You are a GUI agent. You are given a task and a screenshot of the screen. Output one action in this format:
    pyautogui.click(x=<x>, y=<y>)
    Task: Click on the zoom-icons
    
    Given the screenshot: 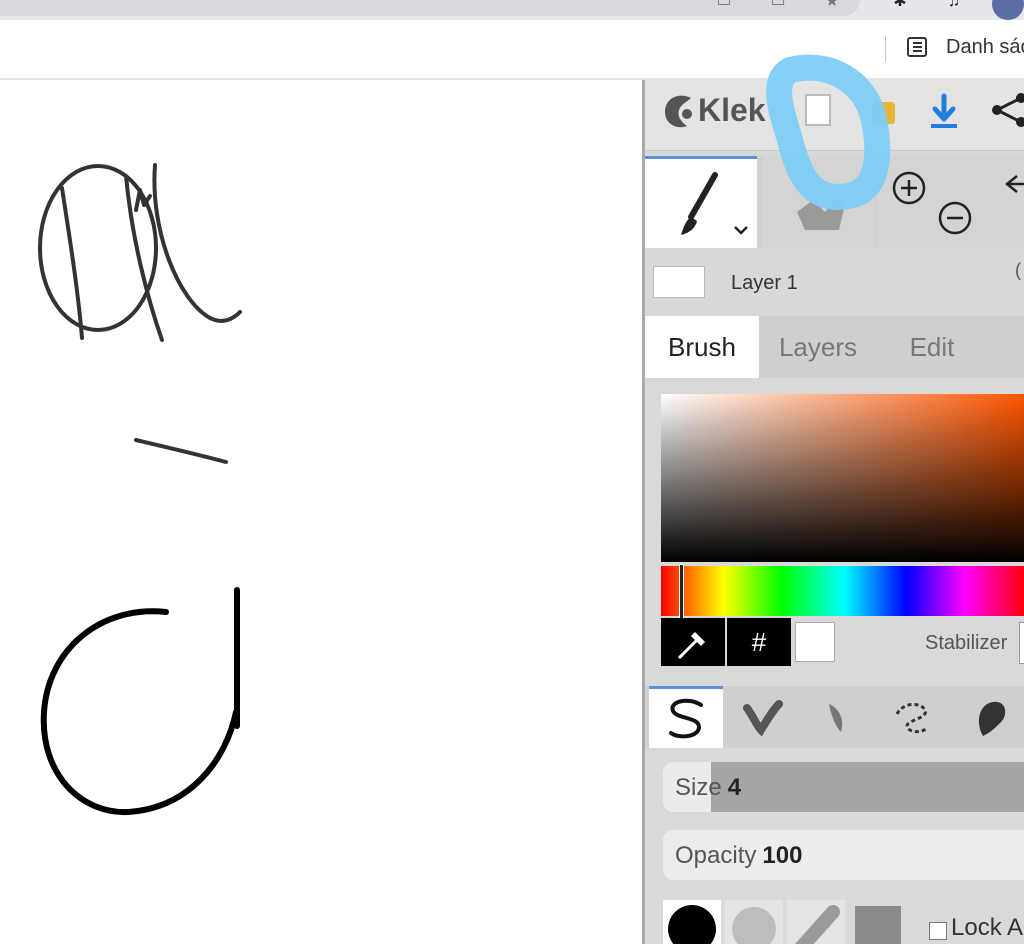 What is the action you would take?
    pyautogui.click(x=958, y=203)
    